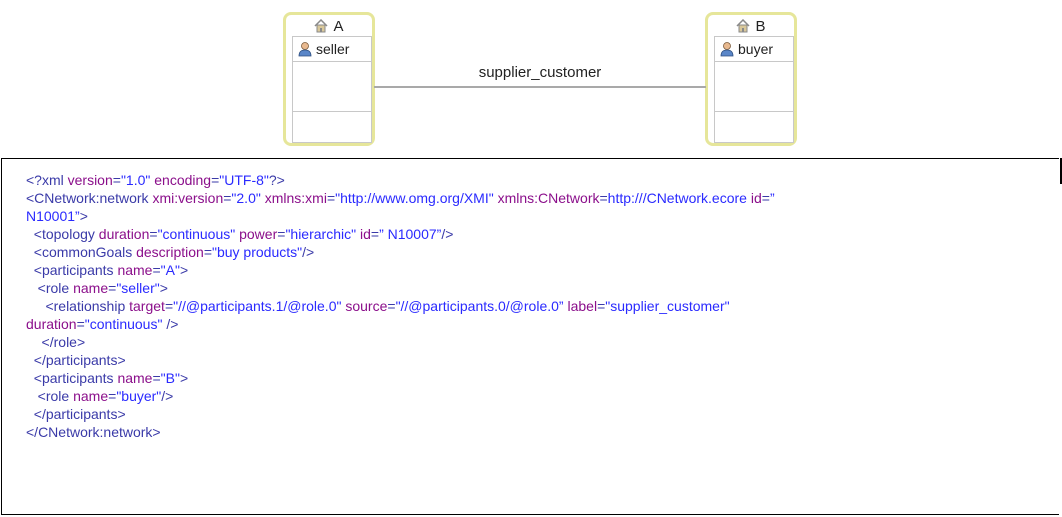  Describe the element at coordinates (338, 26) in the screenshot. I see `participant-a-name: A` at that location.